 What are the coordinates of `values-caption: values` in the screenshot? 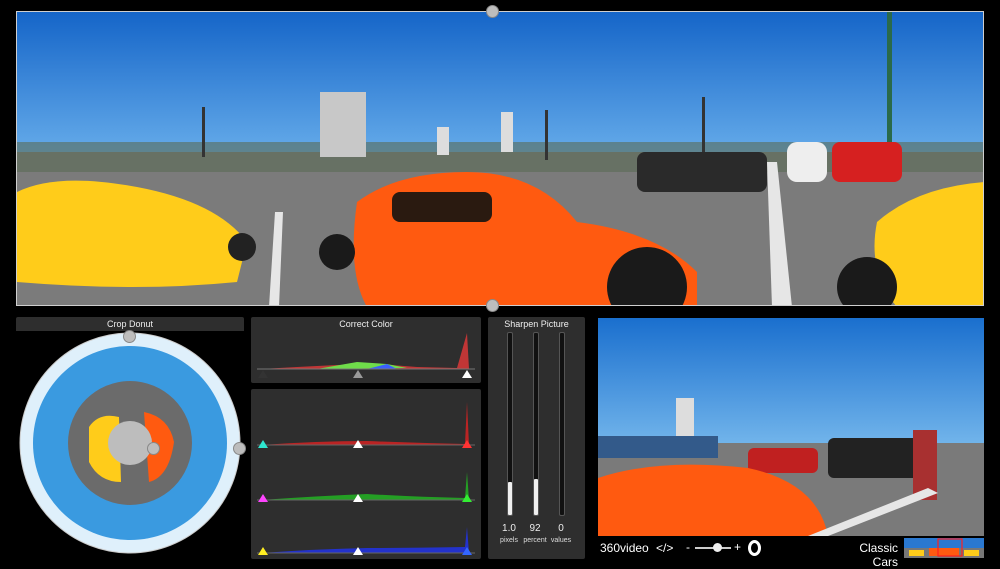 It's located at (561, 540).